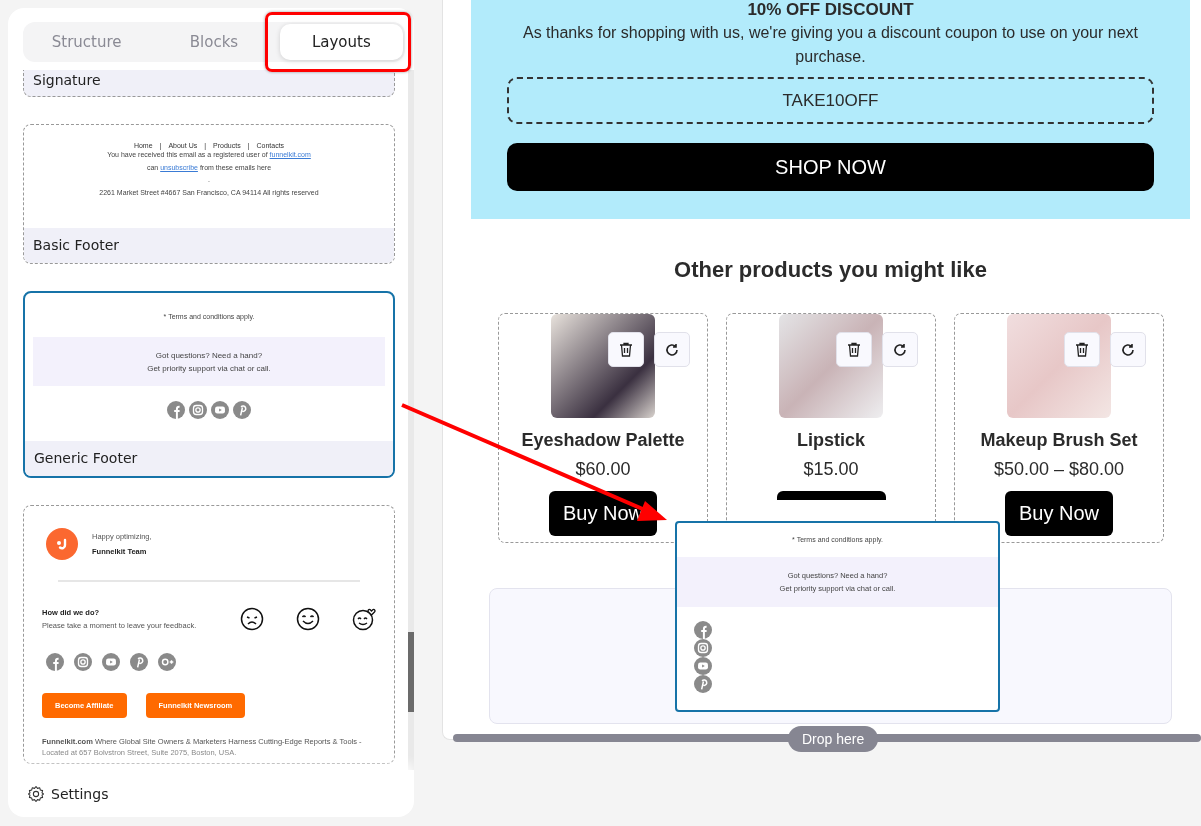 The height and width of the screenshot is (826, 1201). I want to click on settings-button: Settings, so click(211, 793).